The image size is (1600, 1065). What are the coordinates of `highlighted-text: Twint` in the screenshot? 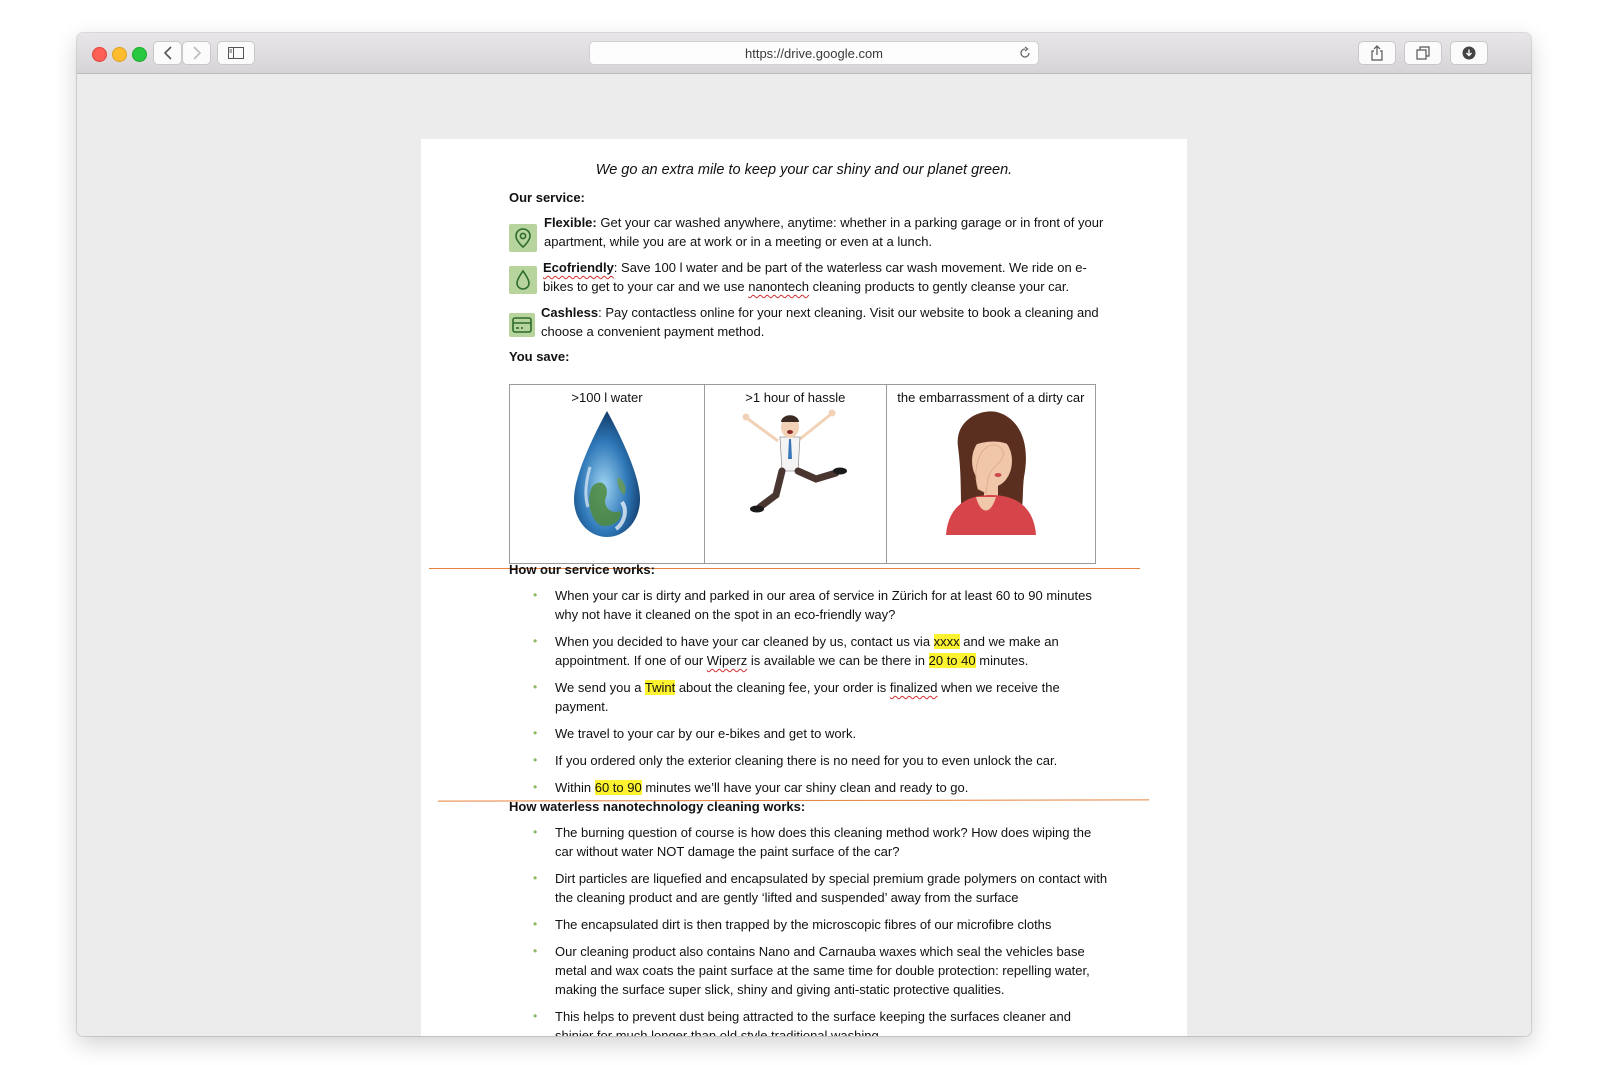 It's located at (660, 687).